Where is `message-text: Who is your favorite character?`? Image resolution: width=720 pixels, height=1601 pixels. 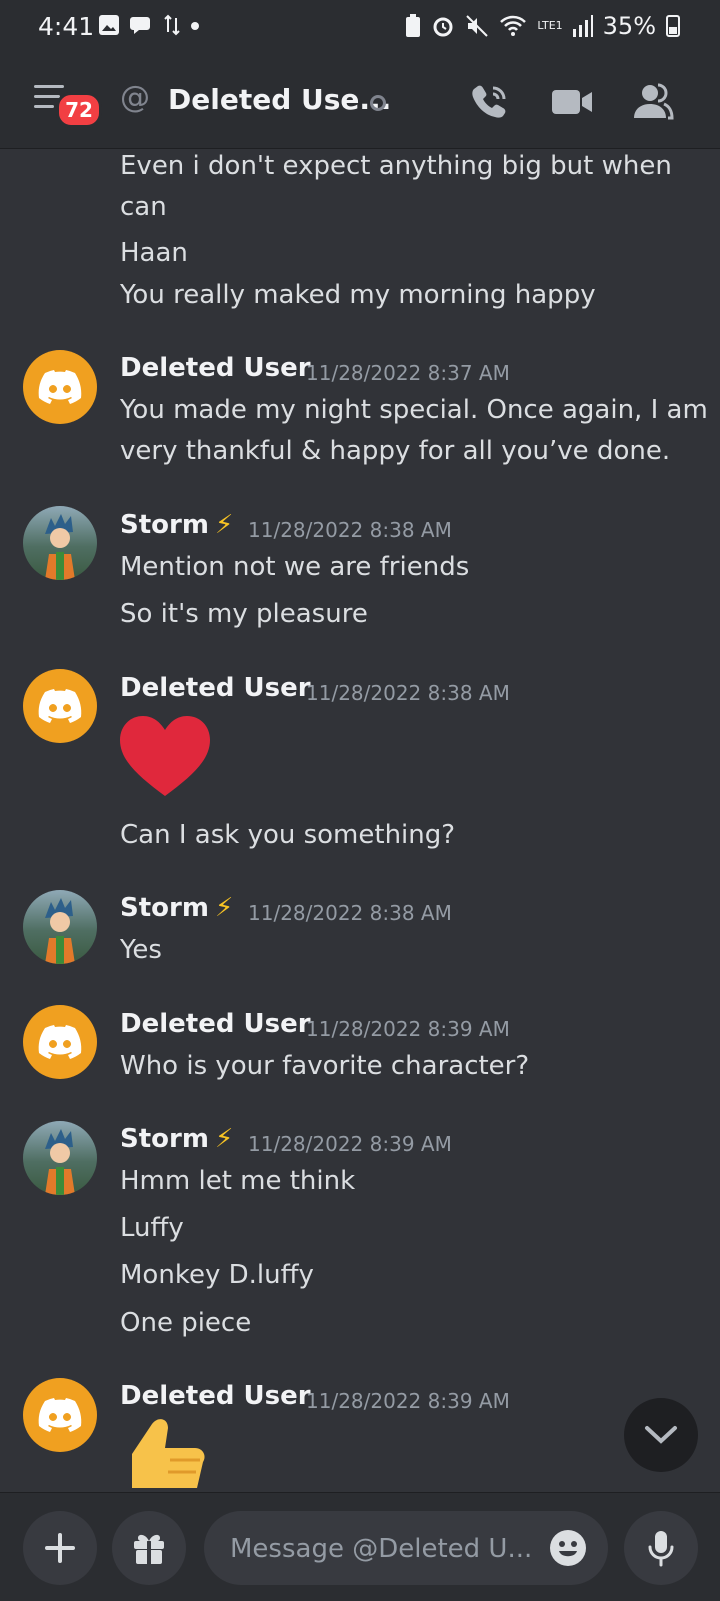 message-text: Who is your favorite character? is located at coordinates (325, 1066).